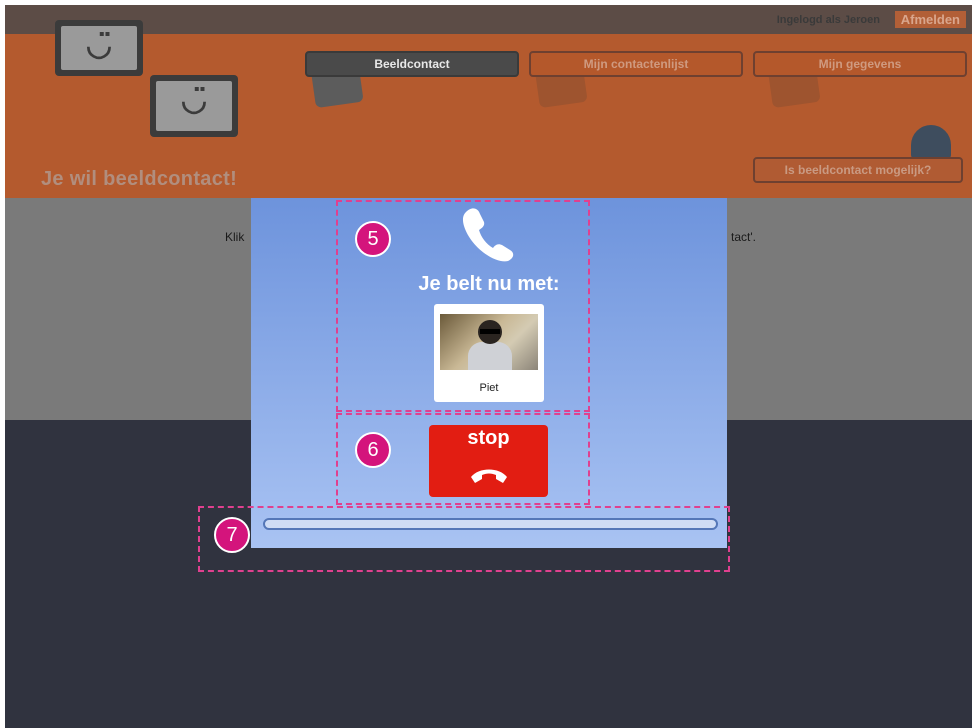 This screenshot has width=972, height=728. I want to click on logout-button: Afmelden, so click(930, 19).